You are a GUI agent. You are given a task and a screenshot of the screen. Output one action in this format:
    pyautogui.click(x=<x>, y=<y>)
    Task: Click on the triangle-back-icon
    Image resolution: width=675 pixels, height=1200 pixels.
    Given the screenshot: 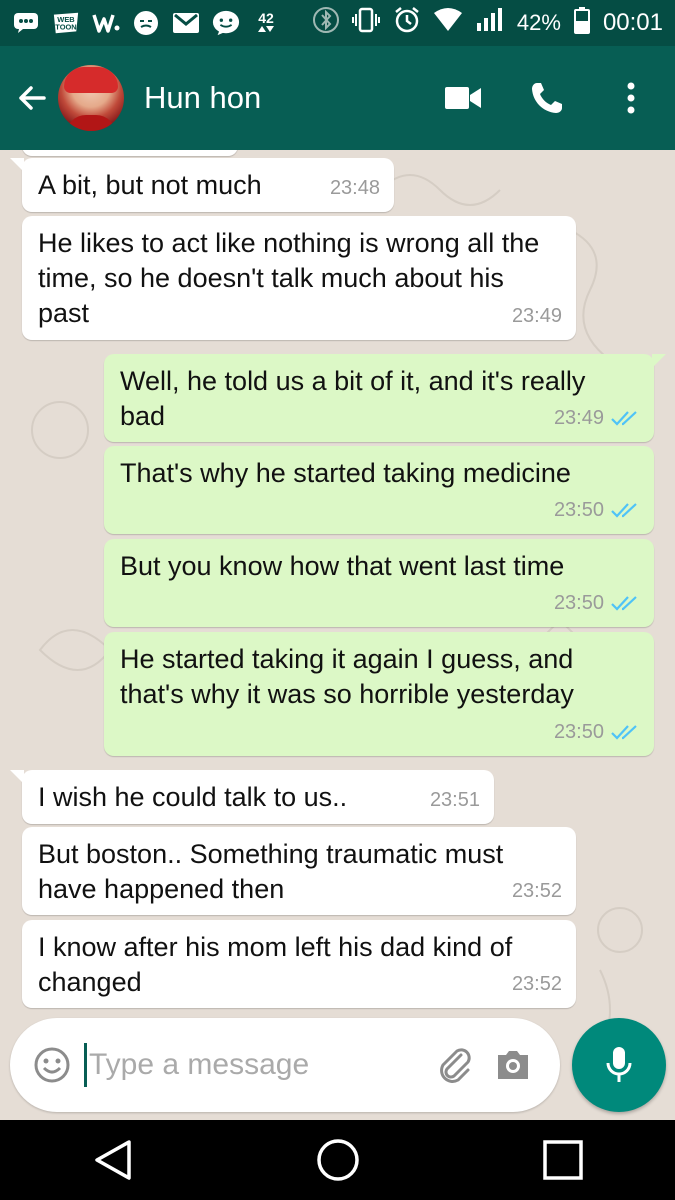 What is the action you would take?
    pyautogui.click(x=112, y=1160)
    